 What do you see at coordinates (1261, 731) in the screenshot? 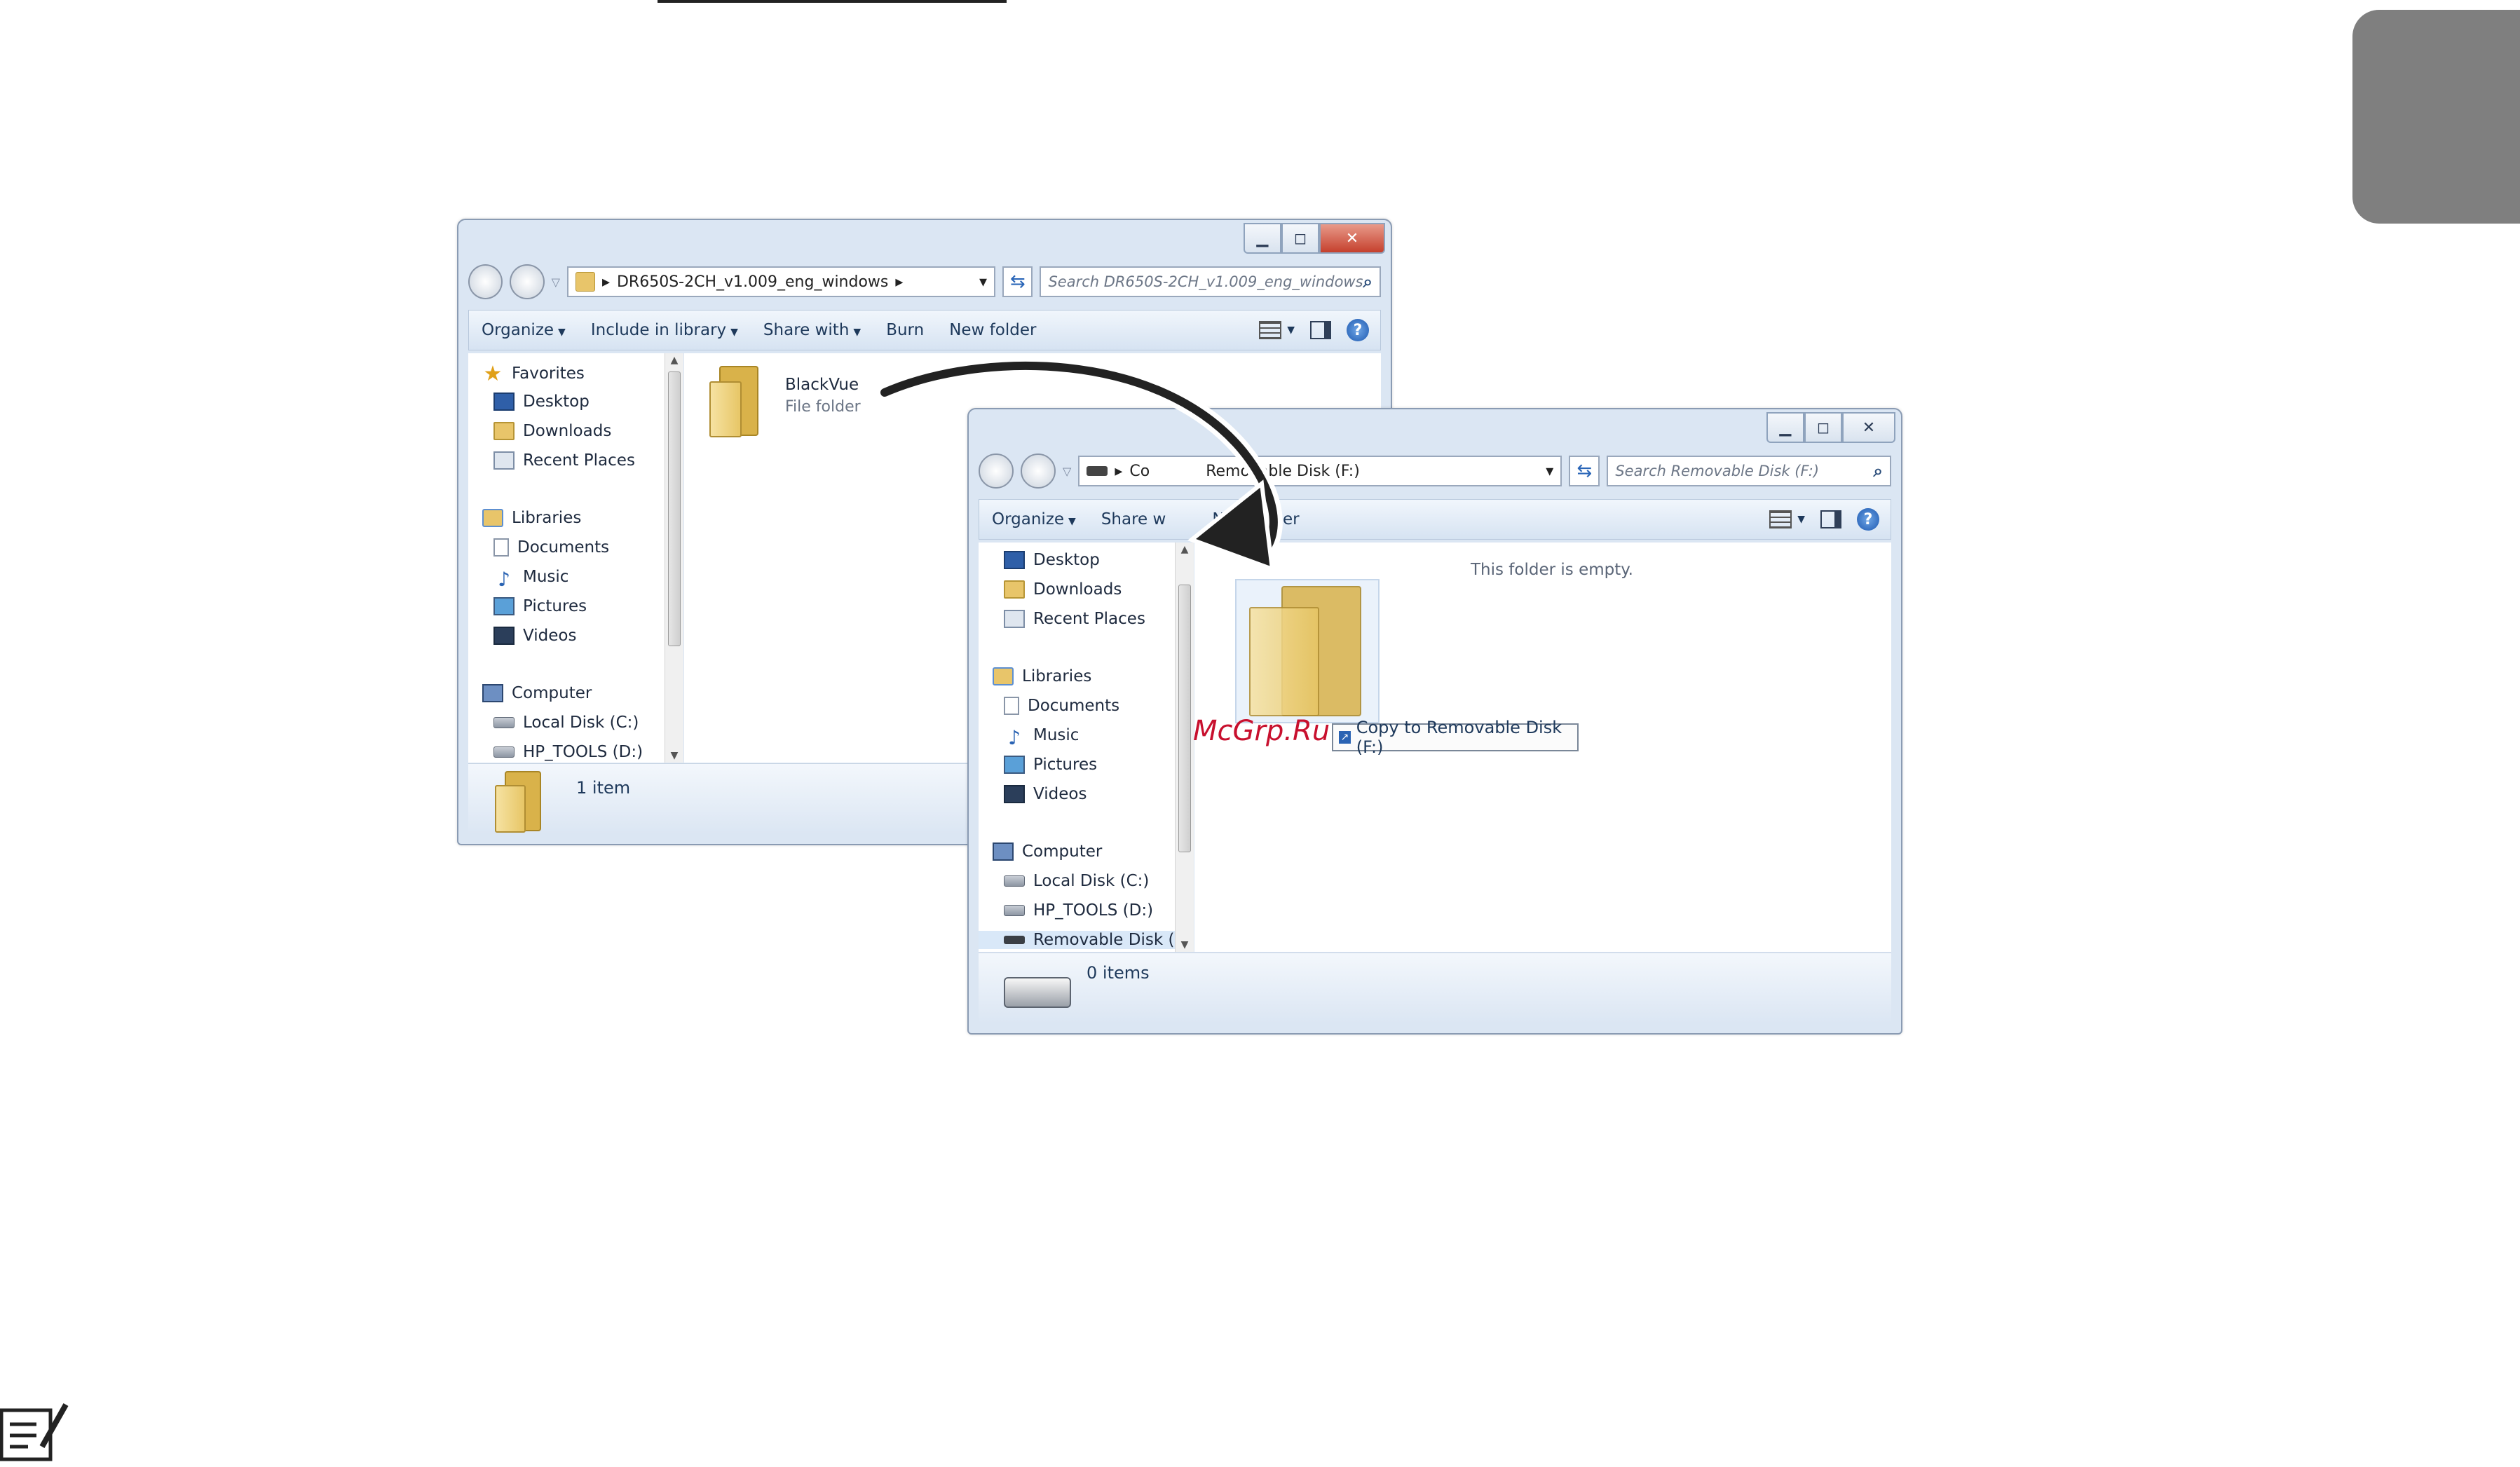
I see `watermark: McGrp.Ru` at bounding box center [1261, 731].